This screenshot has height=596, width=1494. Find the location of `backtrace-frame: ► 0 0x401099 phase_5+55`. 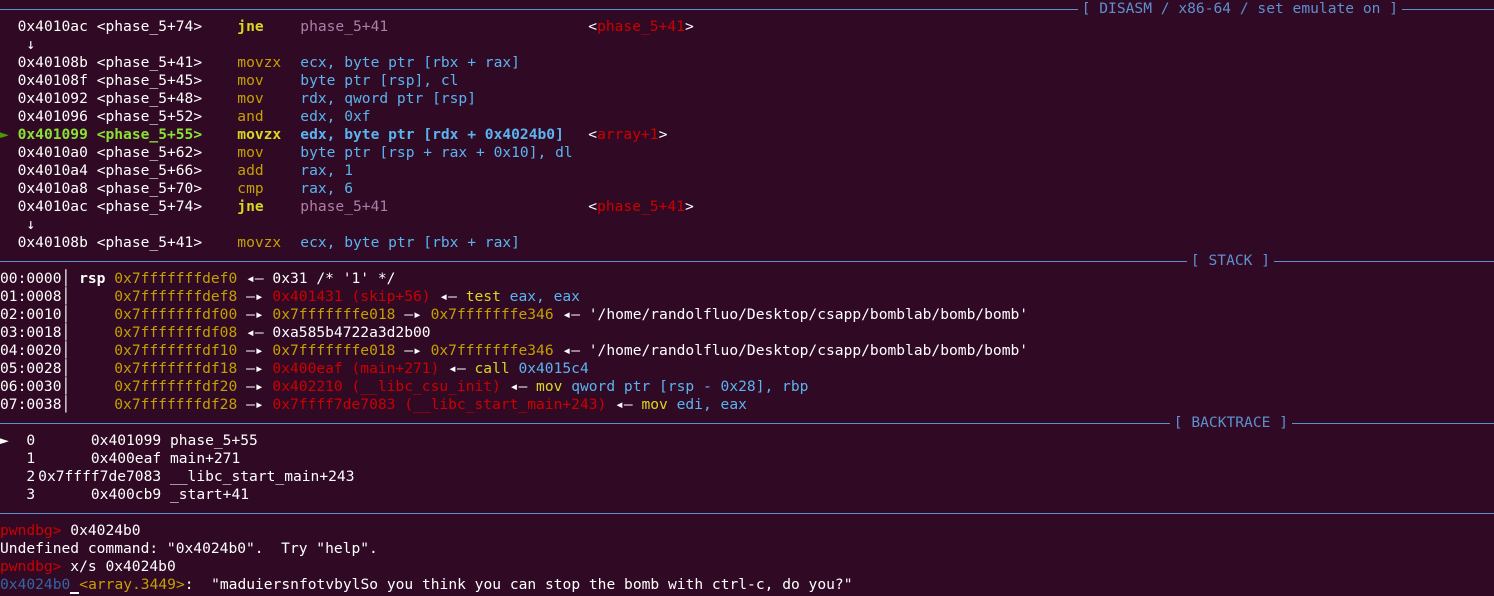

backtrace-frame: ► 0 0x401099 phase_5+55 is located at coordinates (747, 441).